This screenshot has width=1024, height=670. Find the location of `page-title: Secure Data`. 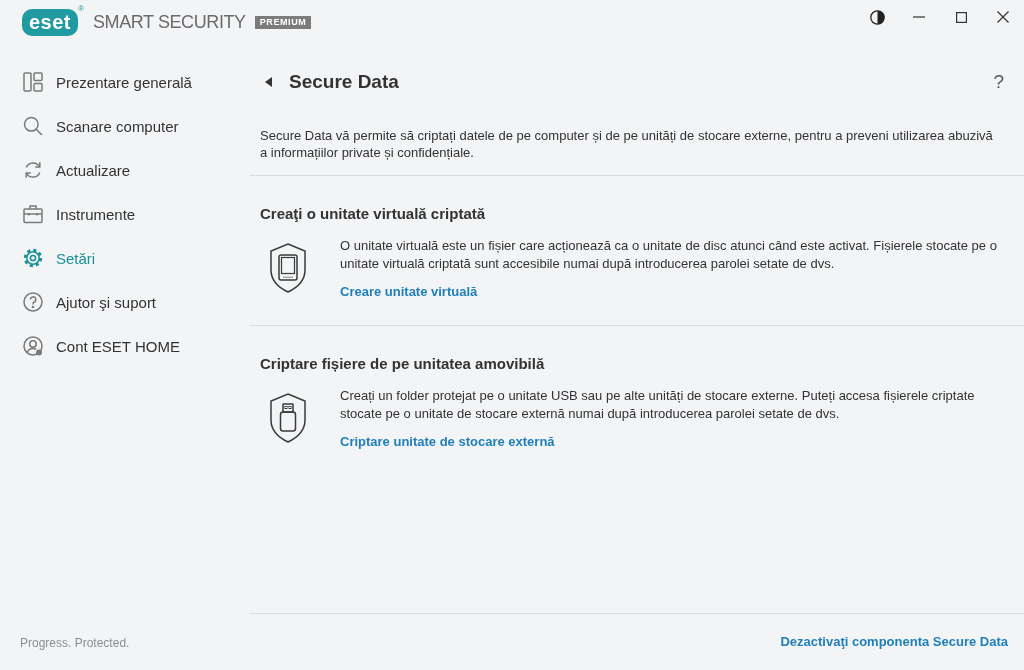

page-title: Secure Data is located at coordinates (344, 82).